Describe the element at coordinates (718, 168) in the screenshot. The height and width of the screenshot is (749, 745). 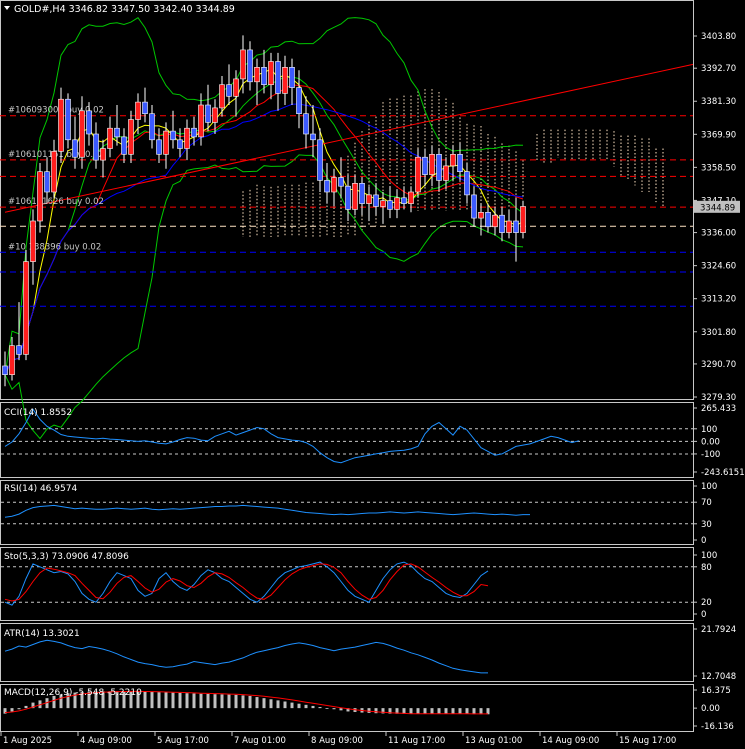
I see `price-tick-label: 3358.50` at that location.